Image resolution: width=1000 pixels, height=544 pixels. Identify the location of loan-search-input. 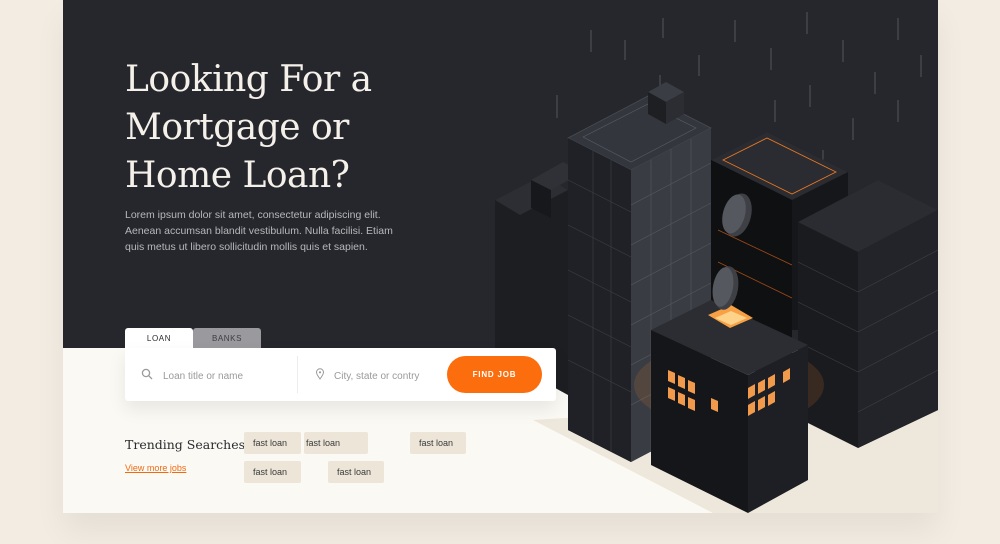
(228, 376).